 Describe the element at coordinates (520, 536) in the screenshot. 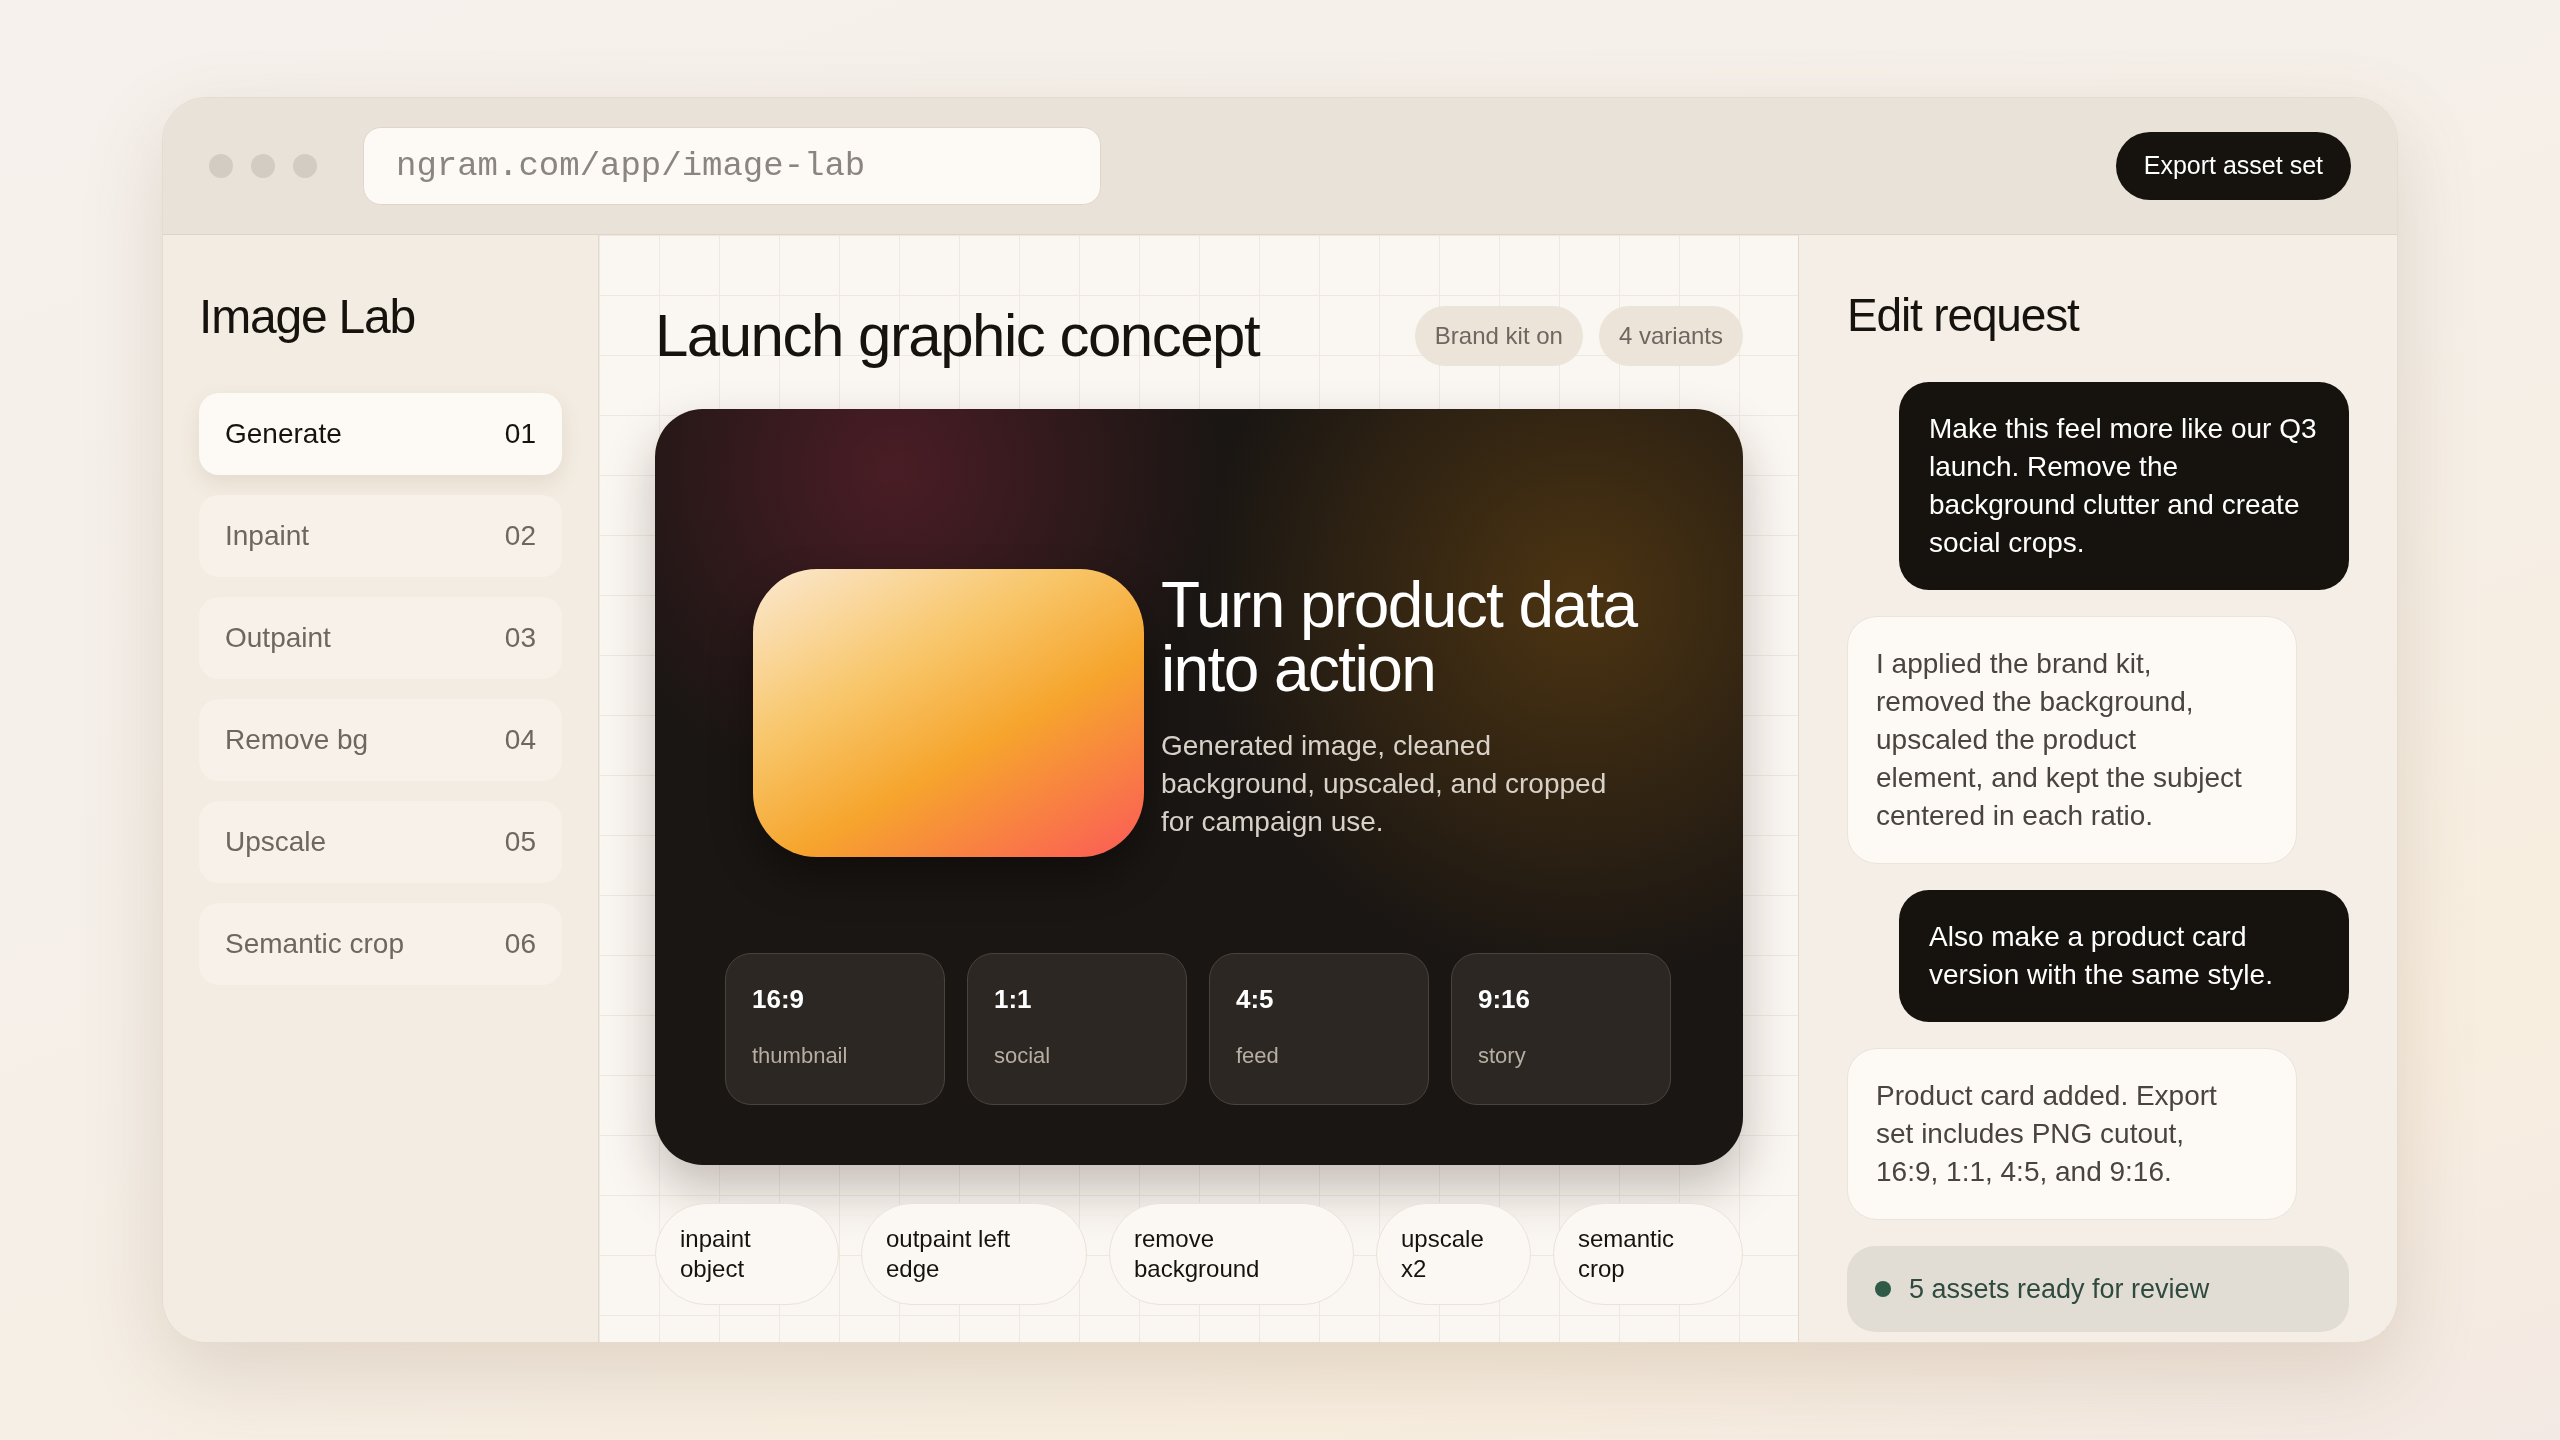

I see `item-number: 02` at that location.